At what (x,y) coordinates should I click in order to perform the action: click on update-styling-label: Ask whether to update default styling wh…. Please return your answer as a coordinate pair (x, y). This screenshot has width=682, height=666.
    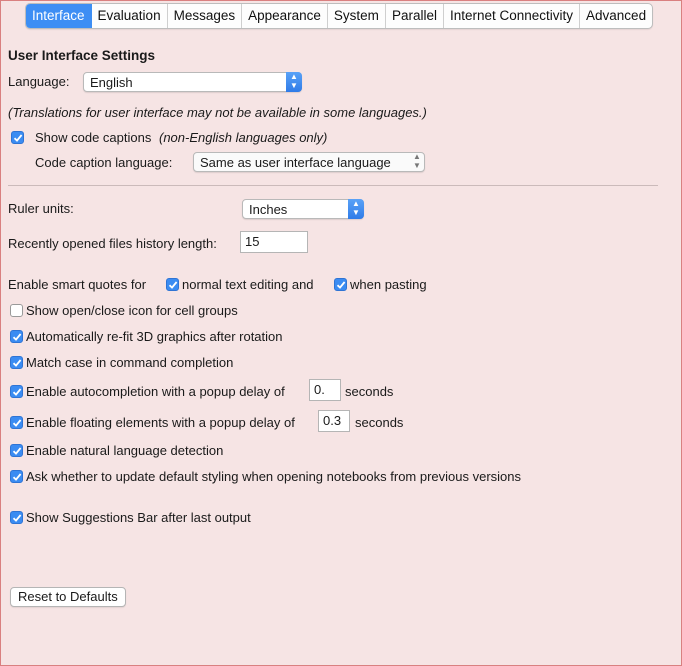
    Looking at the image, I should click on (274, 476).